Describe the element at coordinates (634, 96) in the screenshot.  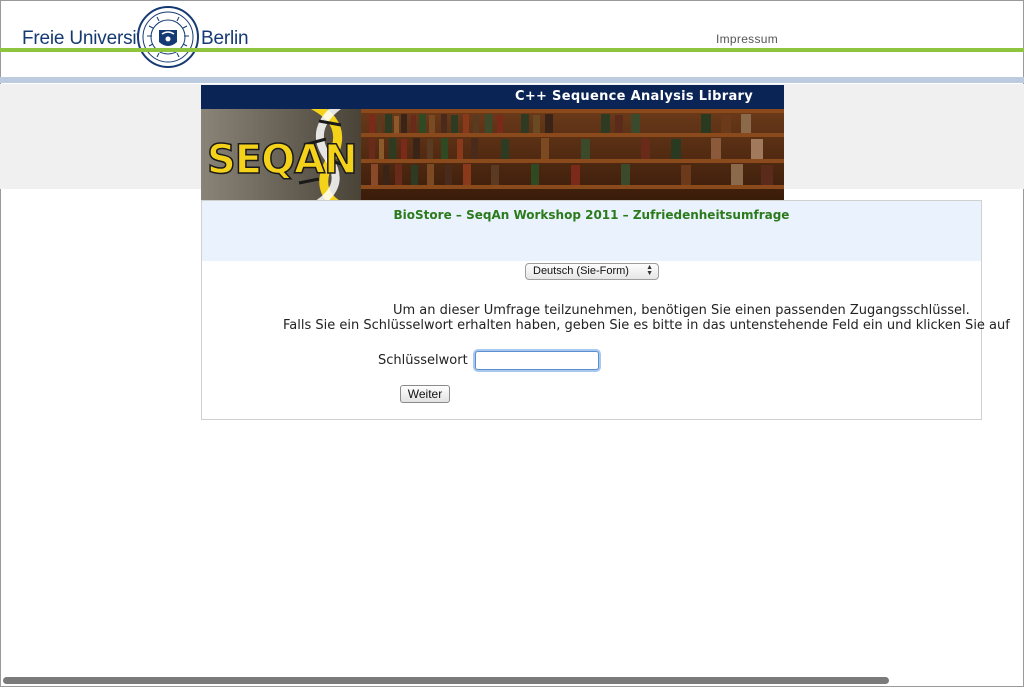
I see `banner-title: C++ Sequence Analysis Library` at that location.